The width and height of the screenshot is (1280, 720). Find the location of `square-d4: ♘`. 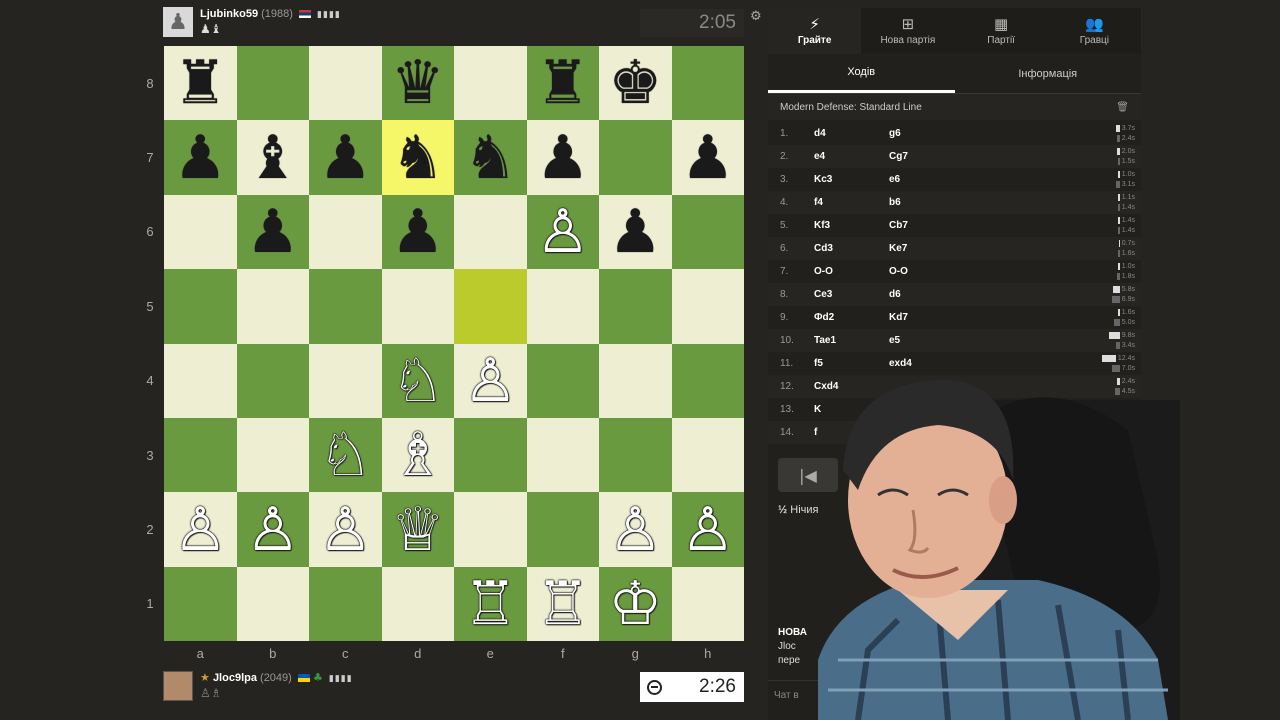

square-d4: ♘ is located at coordinates (417, 380).